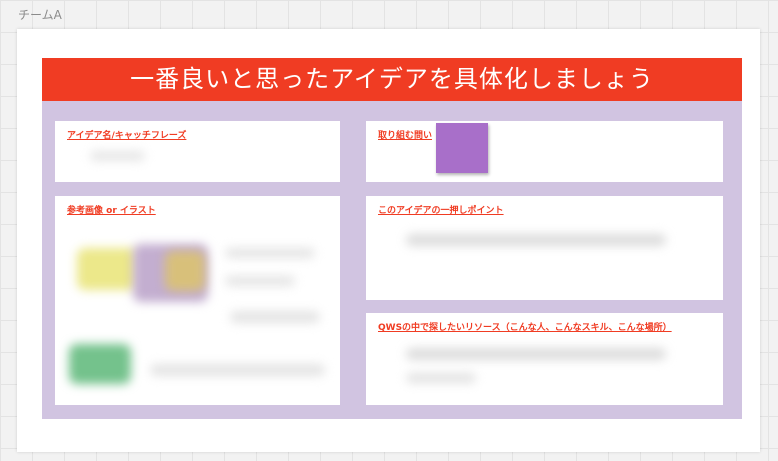  Describe the element at coordinates (40, 14) in the screenshot. I see `frame-label: チームA` at that location.